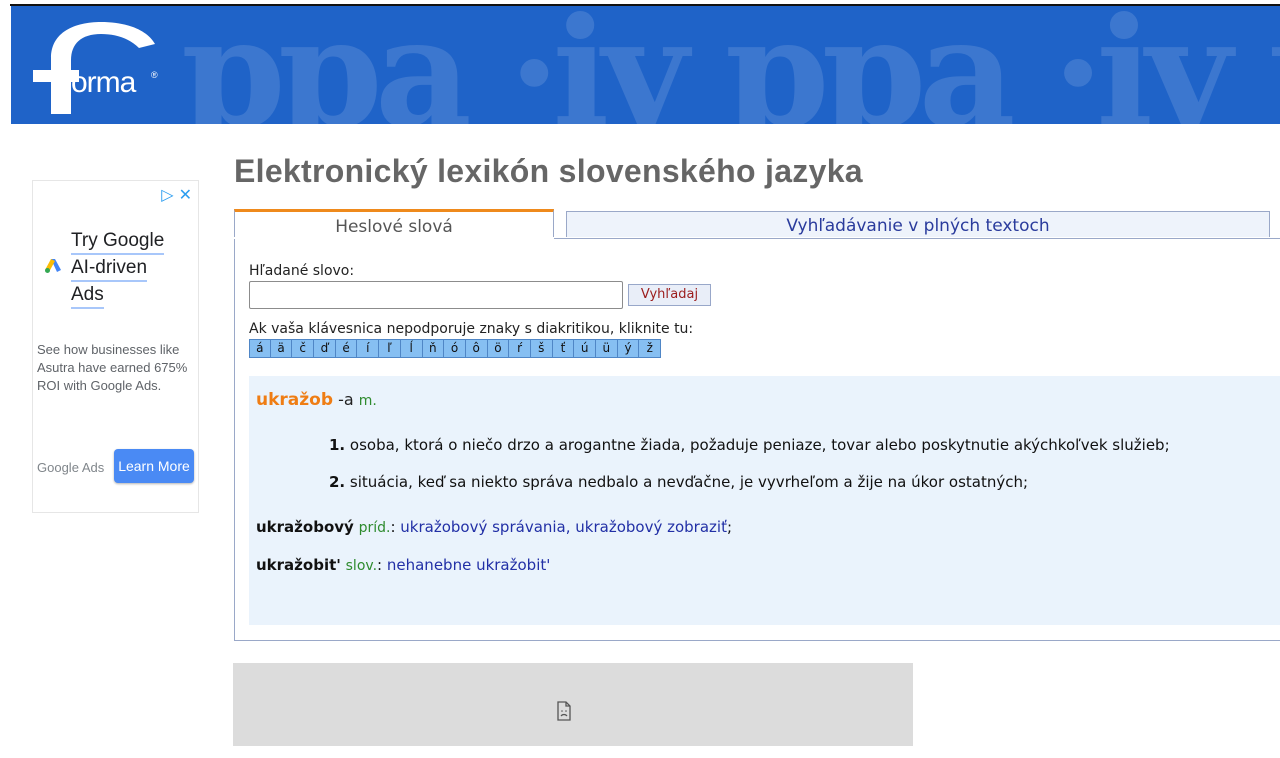  Describe the element at coordinates (607, 348) in the screenshot. I see `diacritic-key: ü` at that location.